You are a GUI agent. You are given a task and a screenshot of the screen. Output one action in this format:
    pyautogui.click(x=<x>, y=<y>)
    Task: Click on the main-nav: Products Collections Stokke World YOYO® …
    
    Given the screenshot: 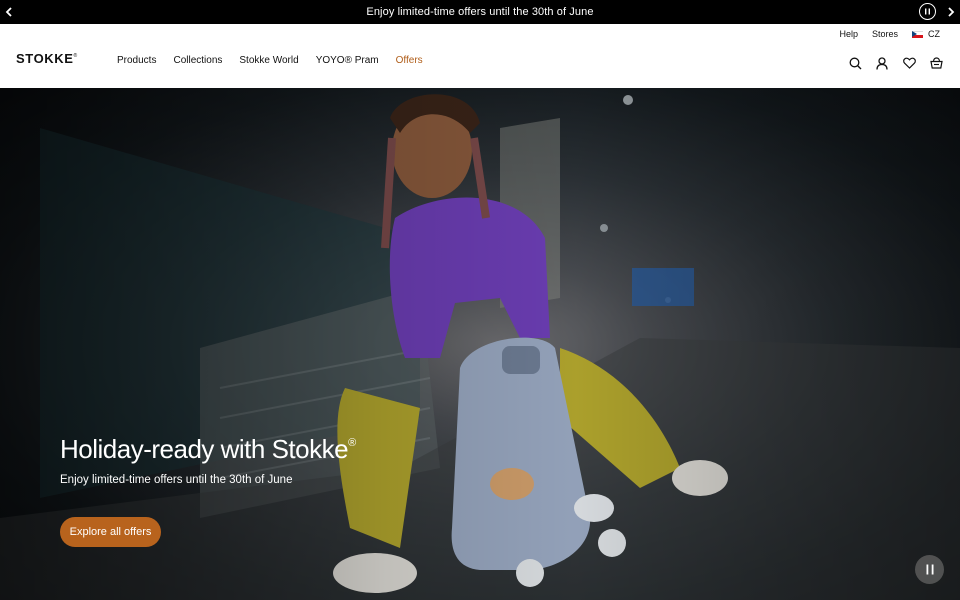 What is the action you would take?
    pyautogui.click(x=278, y=60)
    